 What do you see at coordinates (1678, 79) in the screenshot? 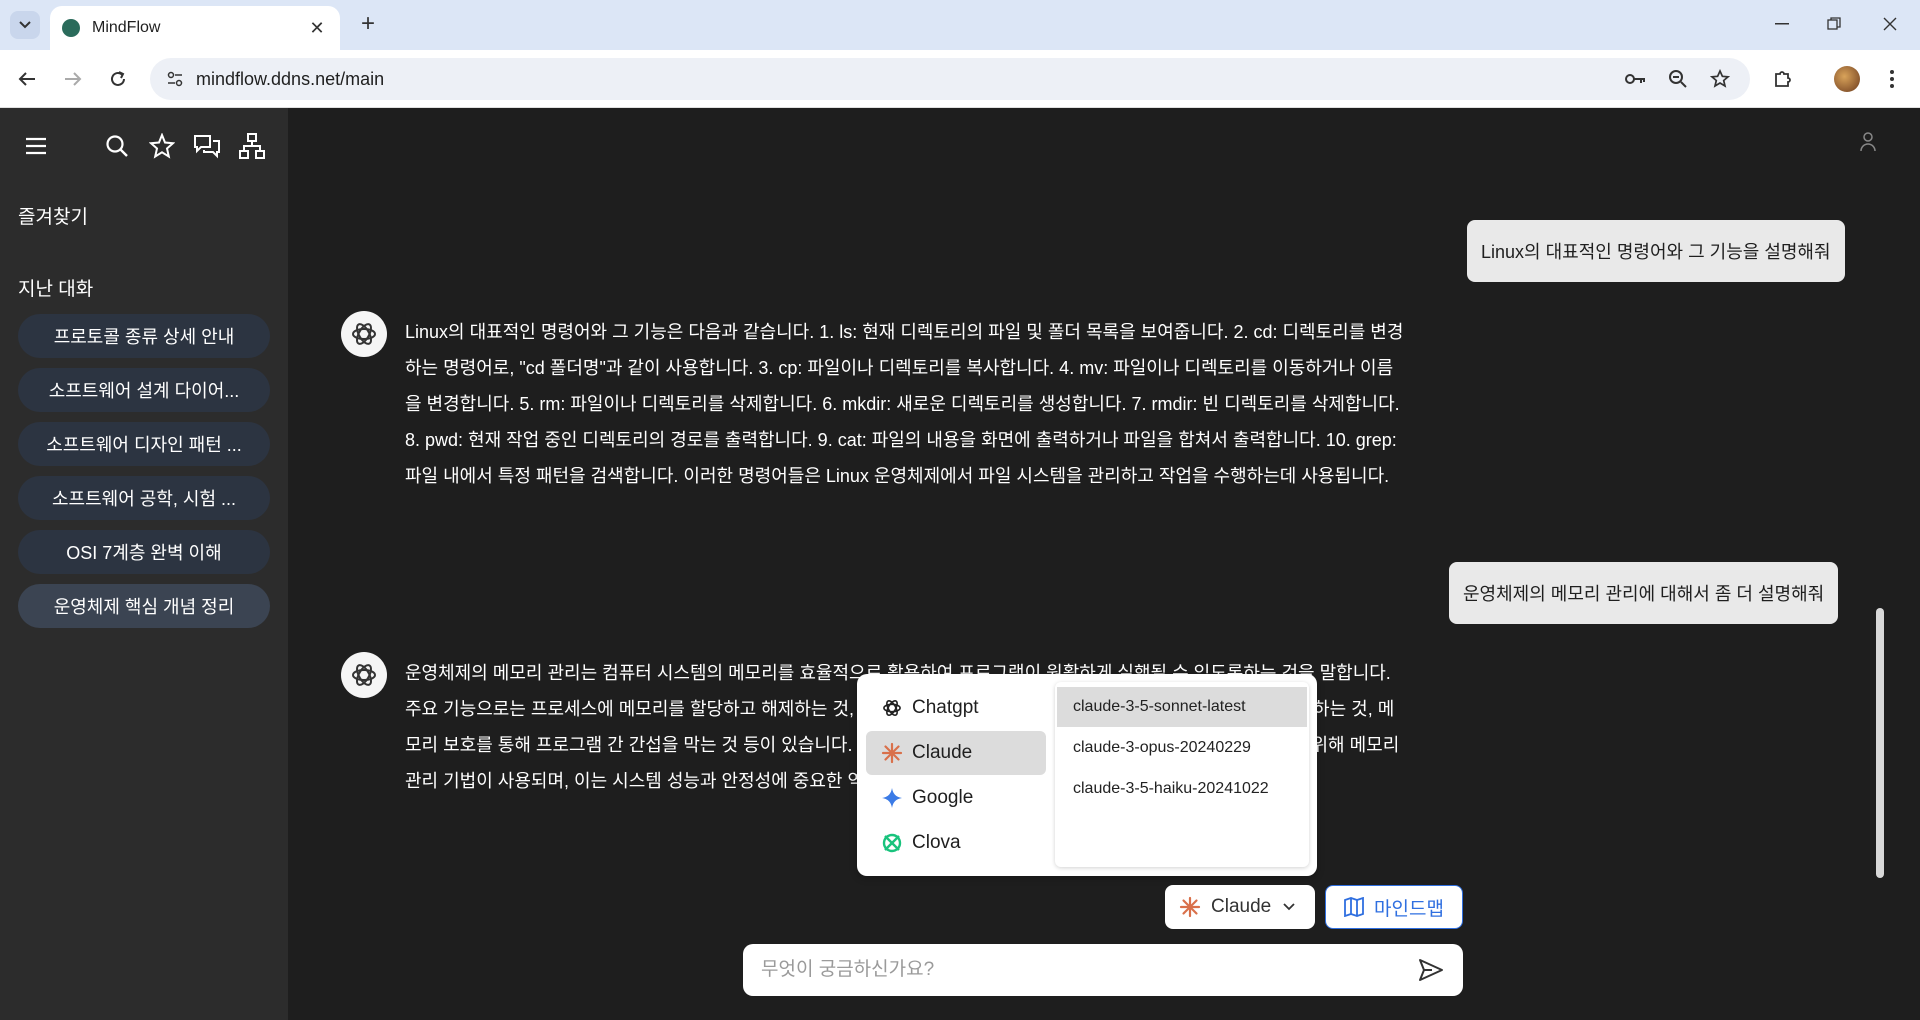
I see `zoom-icon` at bounding box center [1678, 79].